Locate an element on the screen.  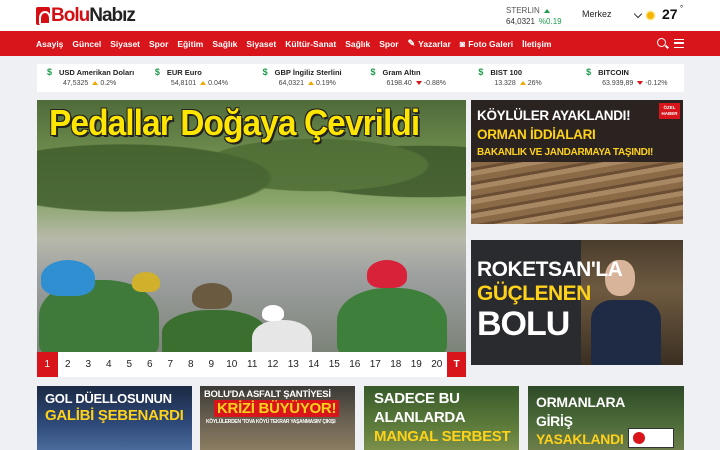
nav-item-siyaset: Siyaset is located at coordinates (125, 44).